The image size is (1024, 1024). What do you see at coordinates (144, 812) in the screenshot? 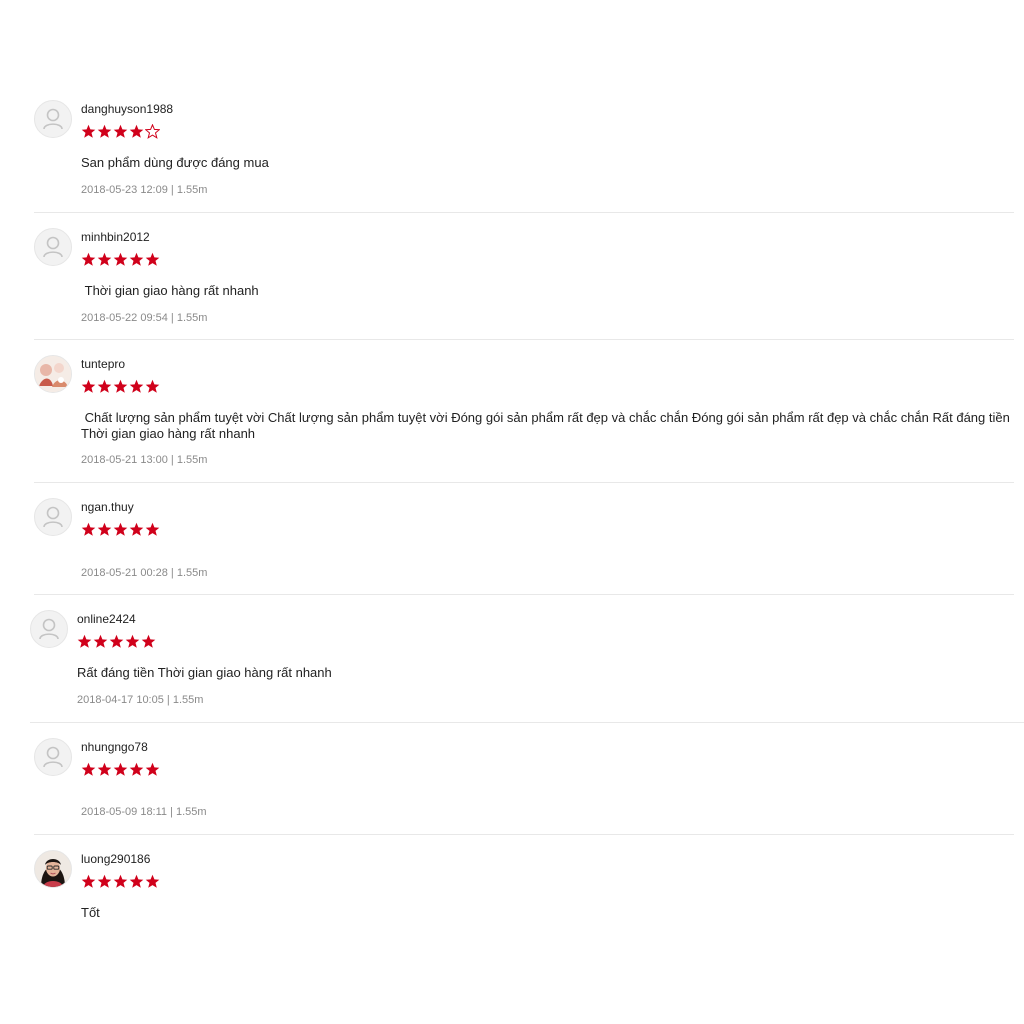
I see `review-meta: 2018-05-09 18:11 | 1.55m` at bounding box center [144, 812].